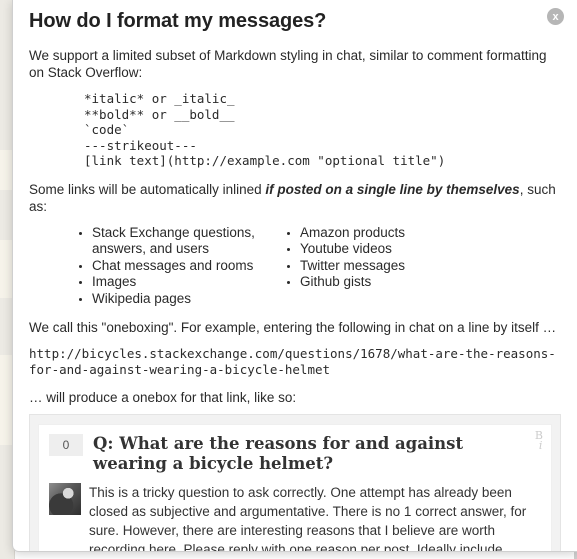 The height and width of the screenshot is (559, 577). Describe the element at coordinates (352, 282) in the screenshot. I see `list-item: Github gists` at that location.